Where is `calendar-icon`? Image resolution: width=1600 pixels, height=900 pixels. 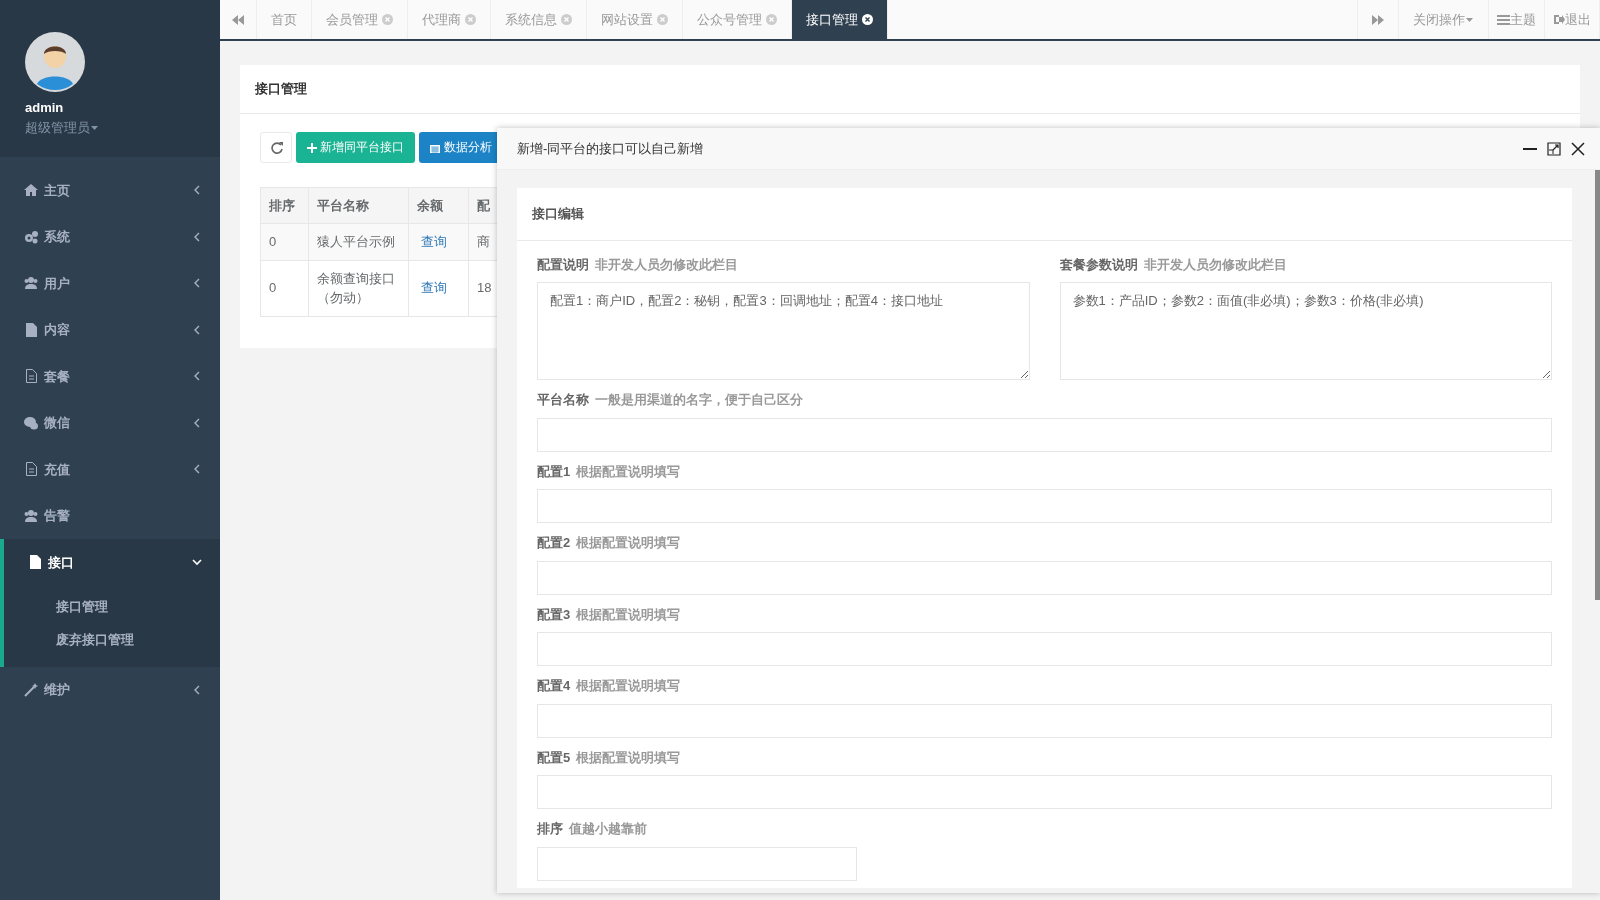 calendar-icon is located at coordinates (435, 147).